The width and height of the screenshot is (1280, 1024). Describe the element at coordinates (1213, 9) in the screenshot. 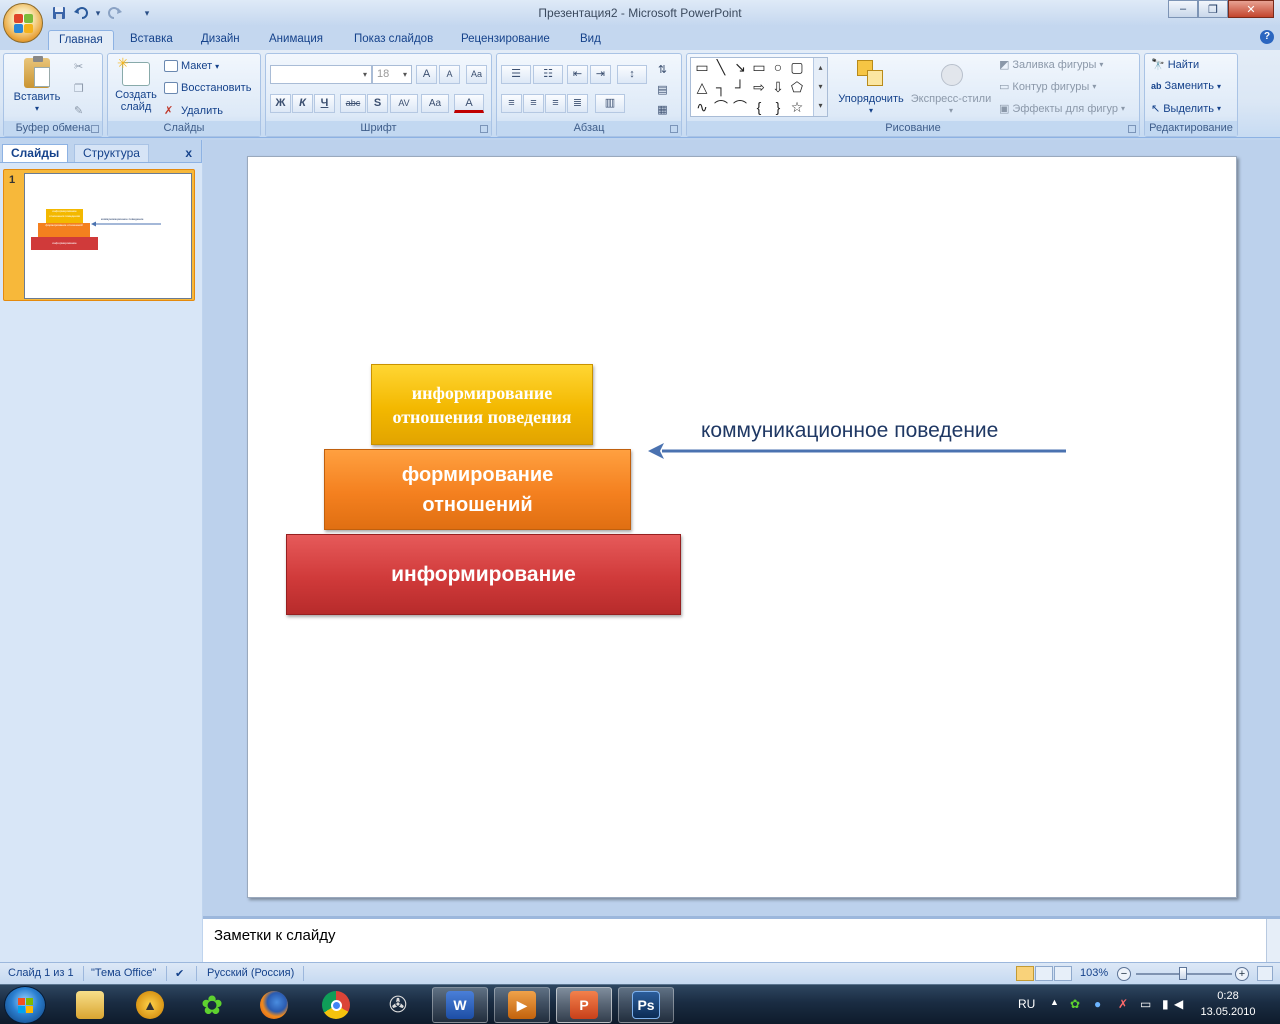

I see `restore-button: ❐` at that location.